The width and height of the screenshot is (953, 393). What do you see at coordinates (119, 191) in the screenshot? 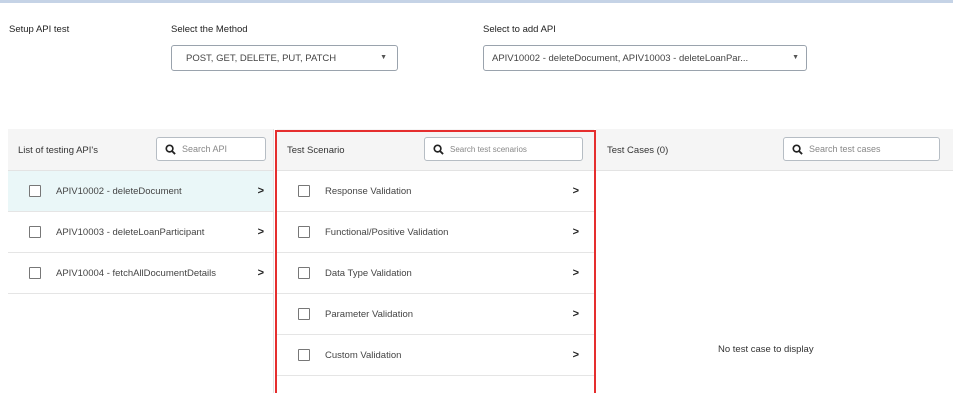
I see `api-item-label: APIV10002 - deleteDocument` at bounding box center [119, 191].